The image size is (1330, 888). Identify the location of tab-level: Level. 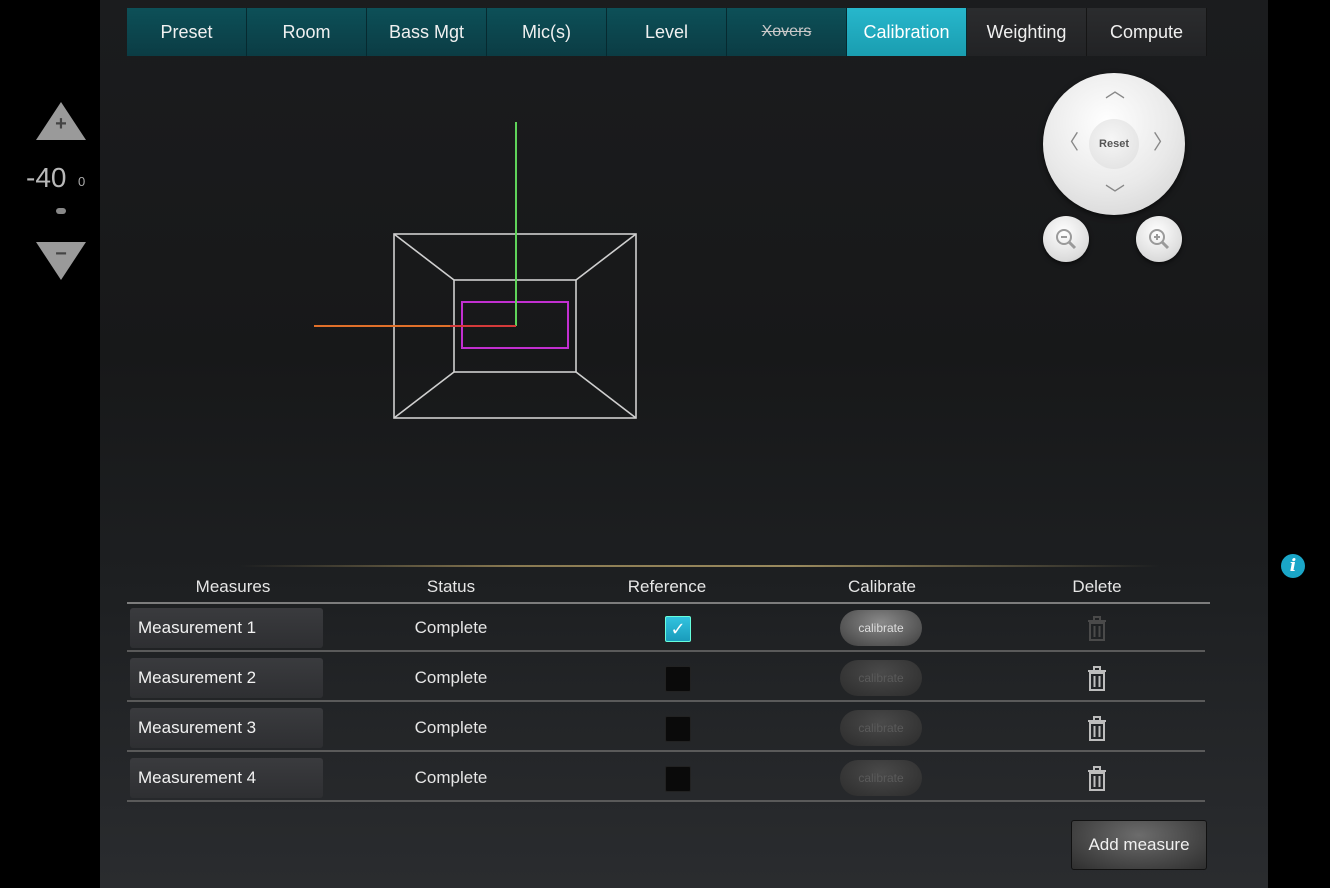
(667, 32).